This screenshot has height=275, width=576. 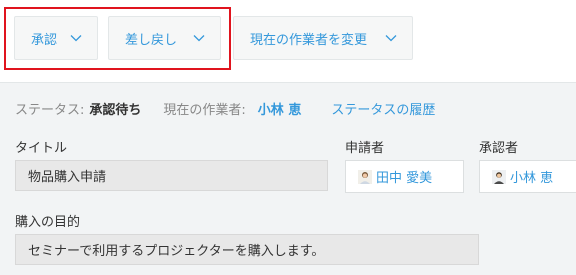 I want to click on title-field: 物品購入申請, so click(x=171, y=175).